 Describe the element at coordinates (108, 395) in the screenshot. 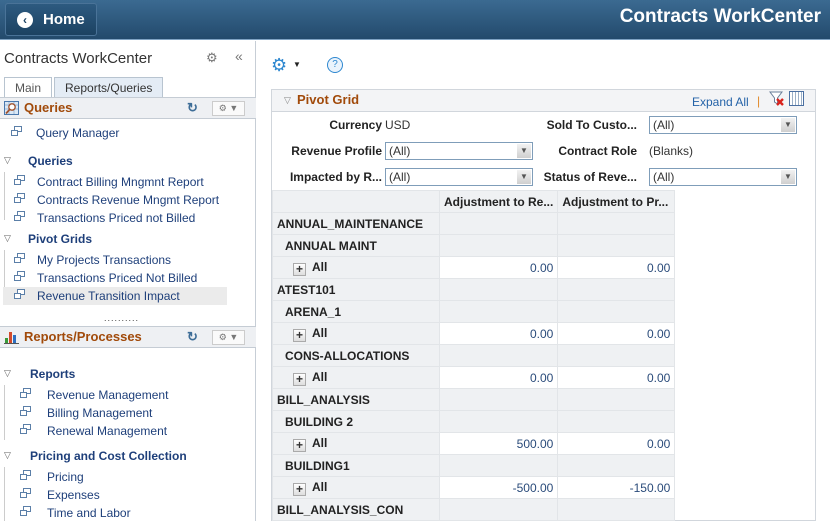

I see `nav-label: Revenue Management` at that location.